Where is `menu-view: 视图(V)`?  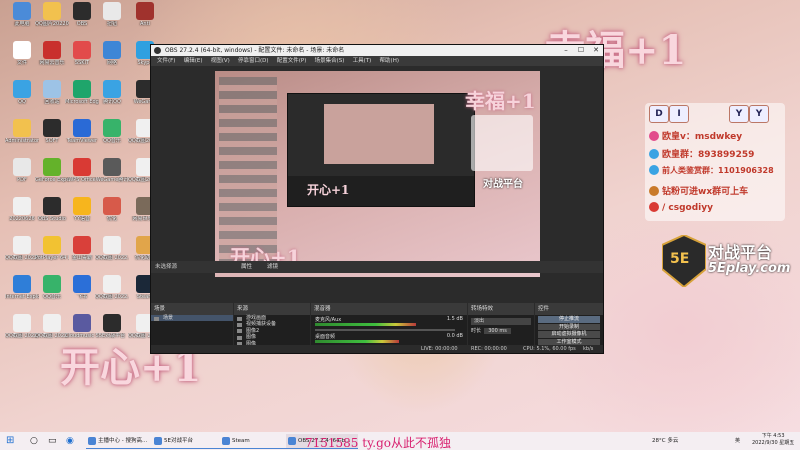 menu-view: 视图(V) is located at coordinates (220, 61).